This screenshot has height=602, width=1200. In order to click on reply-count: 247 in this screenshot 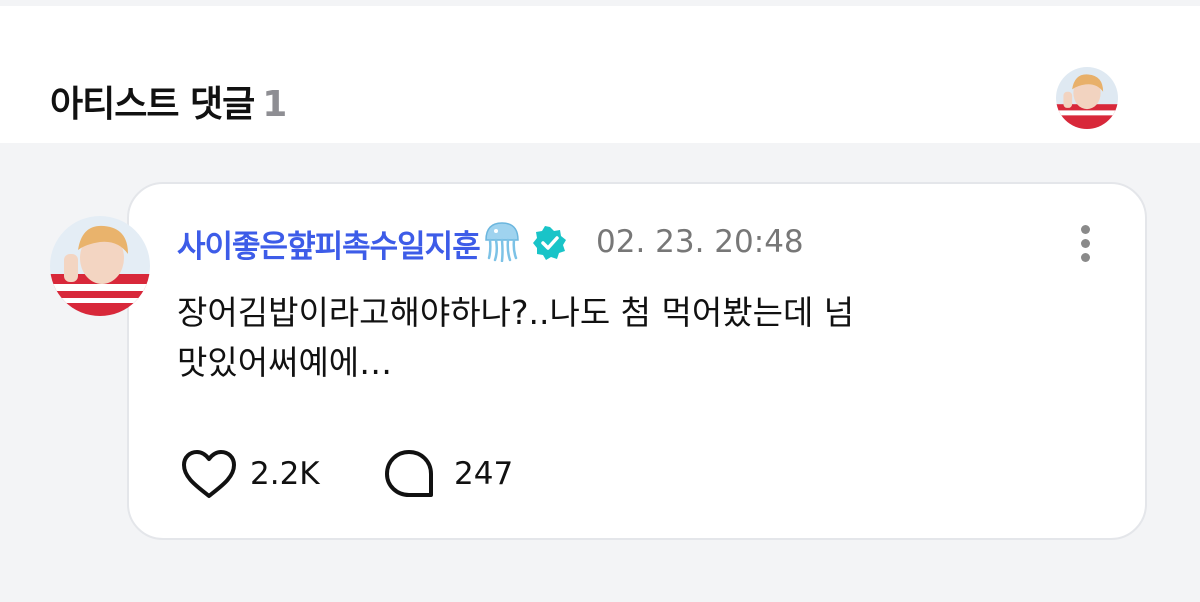, I will do `click(484, 474)`.